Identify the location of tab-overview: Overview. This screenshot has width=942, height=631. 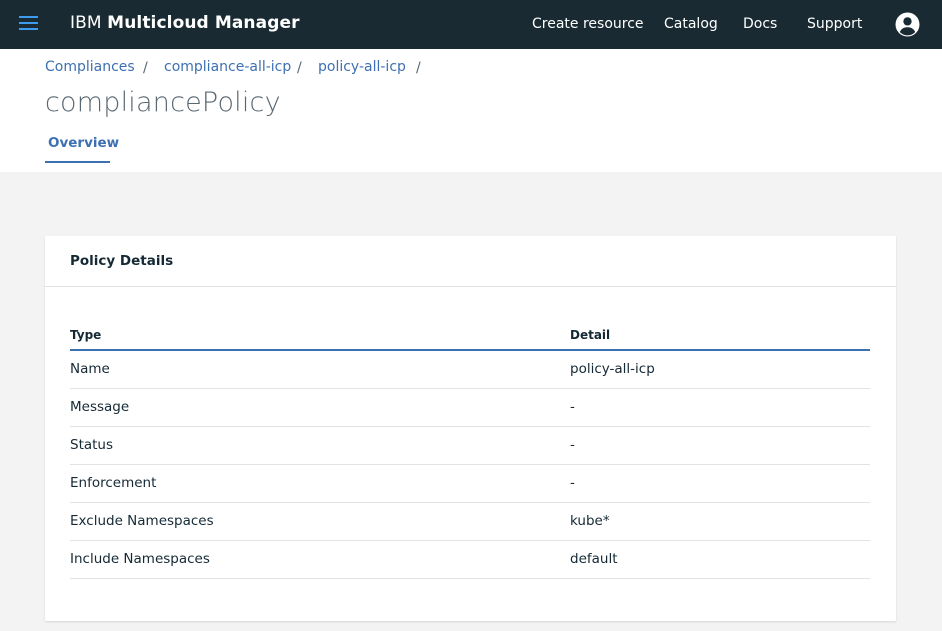
(82, 146).